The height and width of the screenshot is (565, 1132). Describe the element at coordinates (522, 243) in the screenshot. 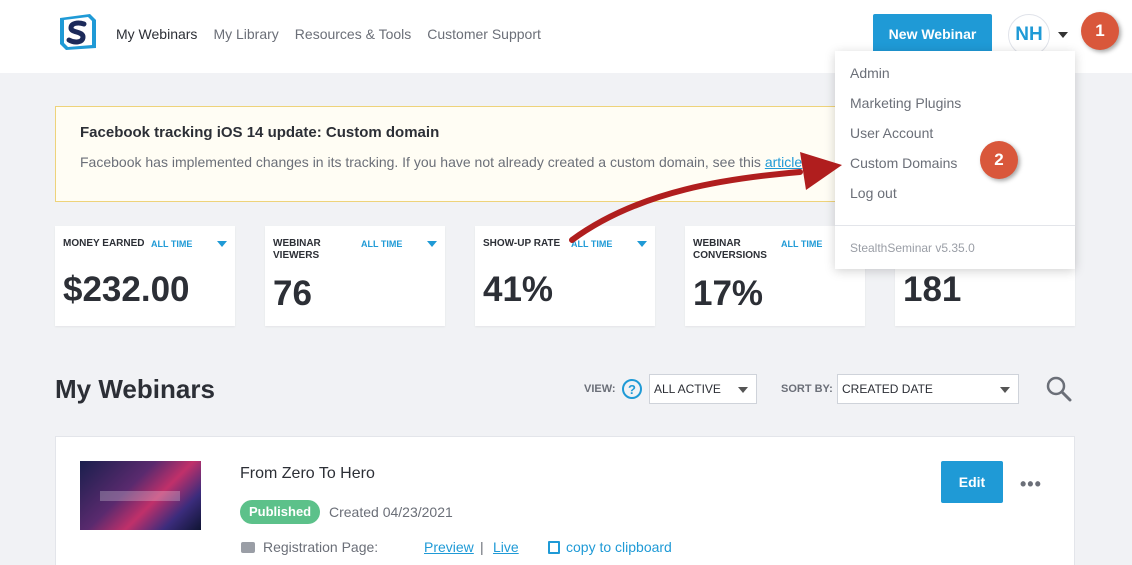

I see `stat-label: SHOW-UP RATE` at that location.